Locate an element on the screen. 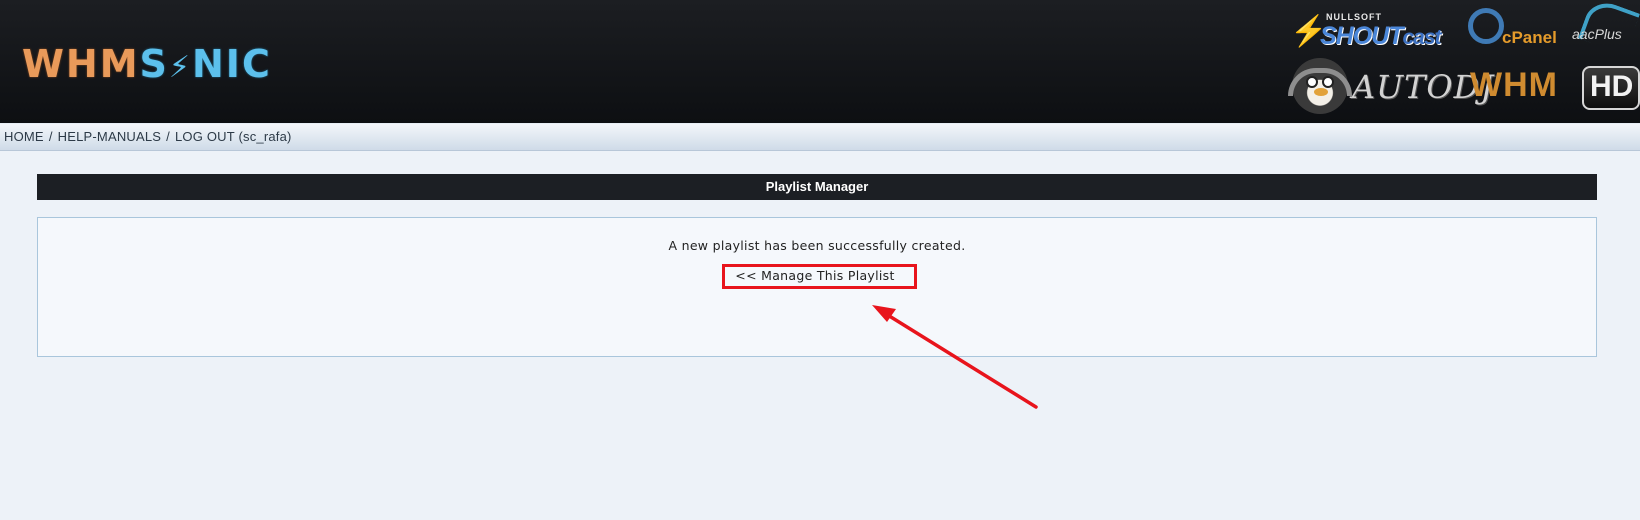 The width and height of the screenshot is (1640, 520). penguin-beak is located at coordinates (1321, 92).